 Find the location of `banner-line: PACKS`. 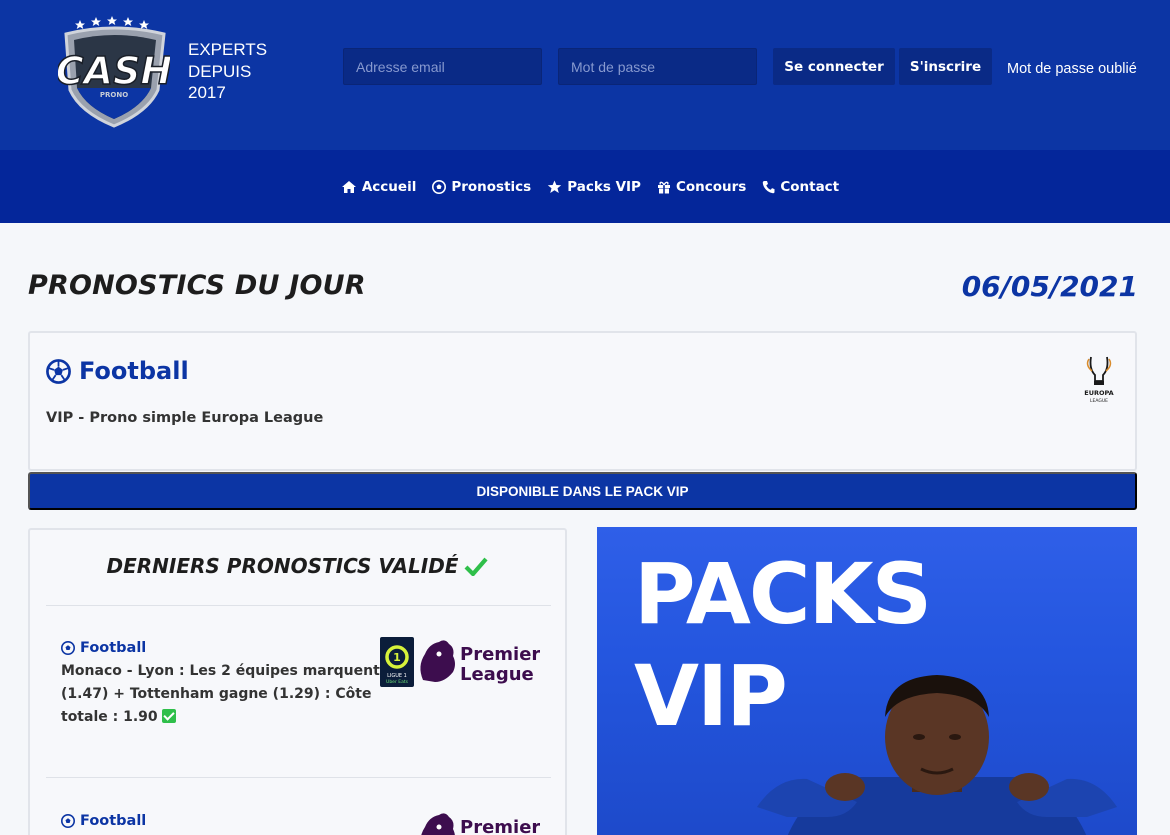

banner-line: PACKS is located at coordinates (783, 594).